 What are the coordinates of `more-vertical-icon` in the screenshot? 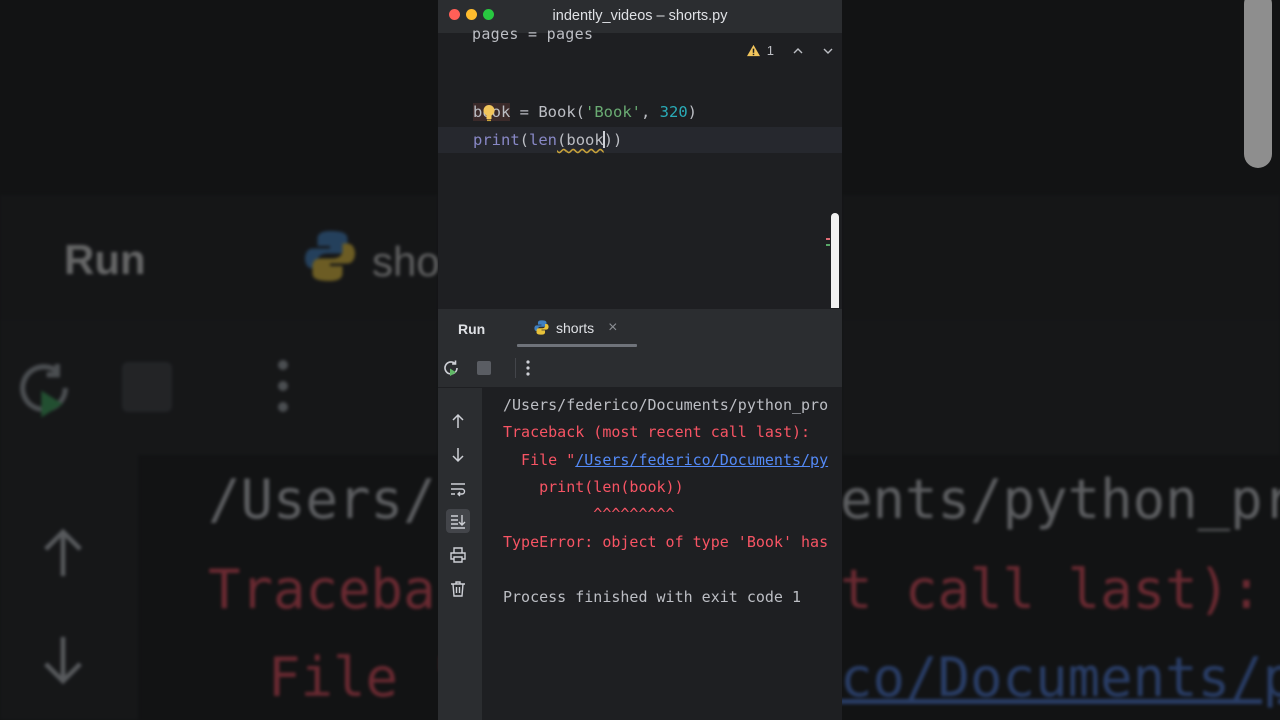 It's located at (528, 368).